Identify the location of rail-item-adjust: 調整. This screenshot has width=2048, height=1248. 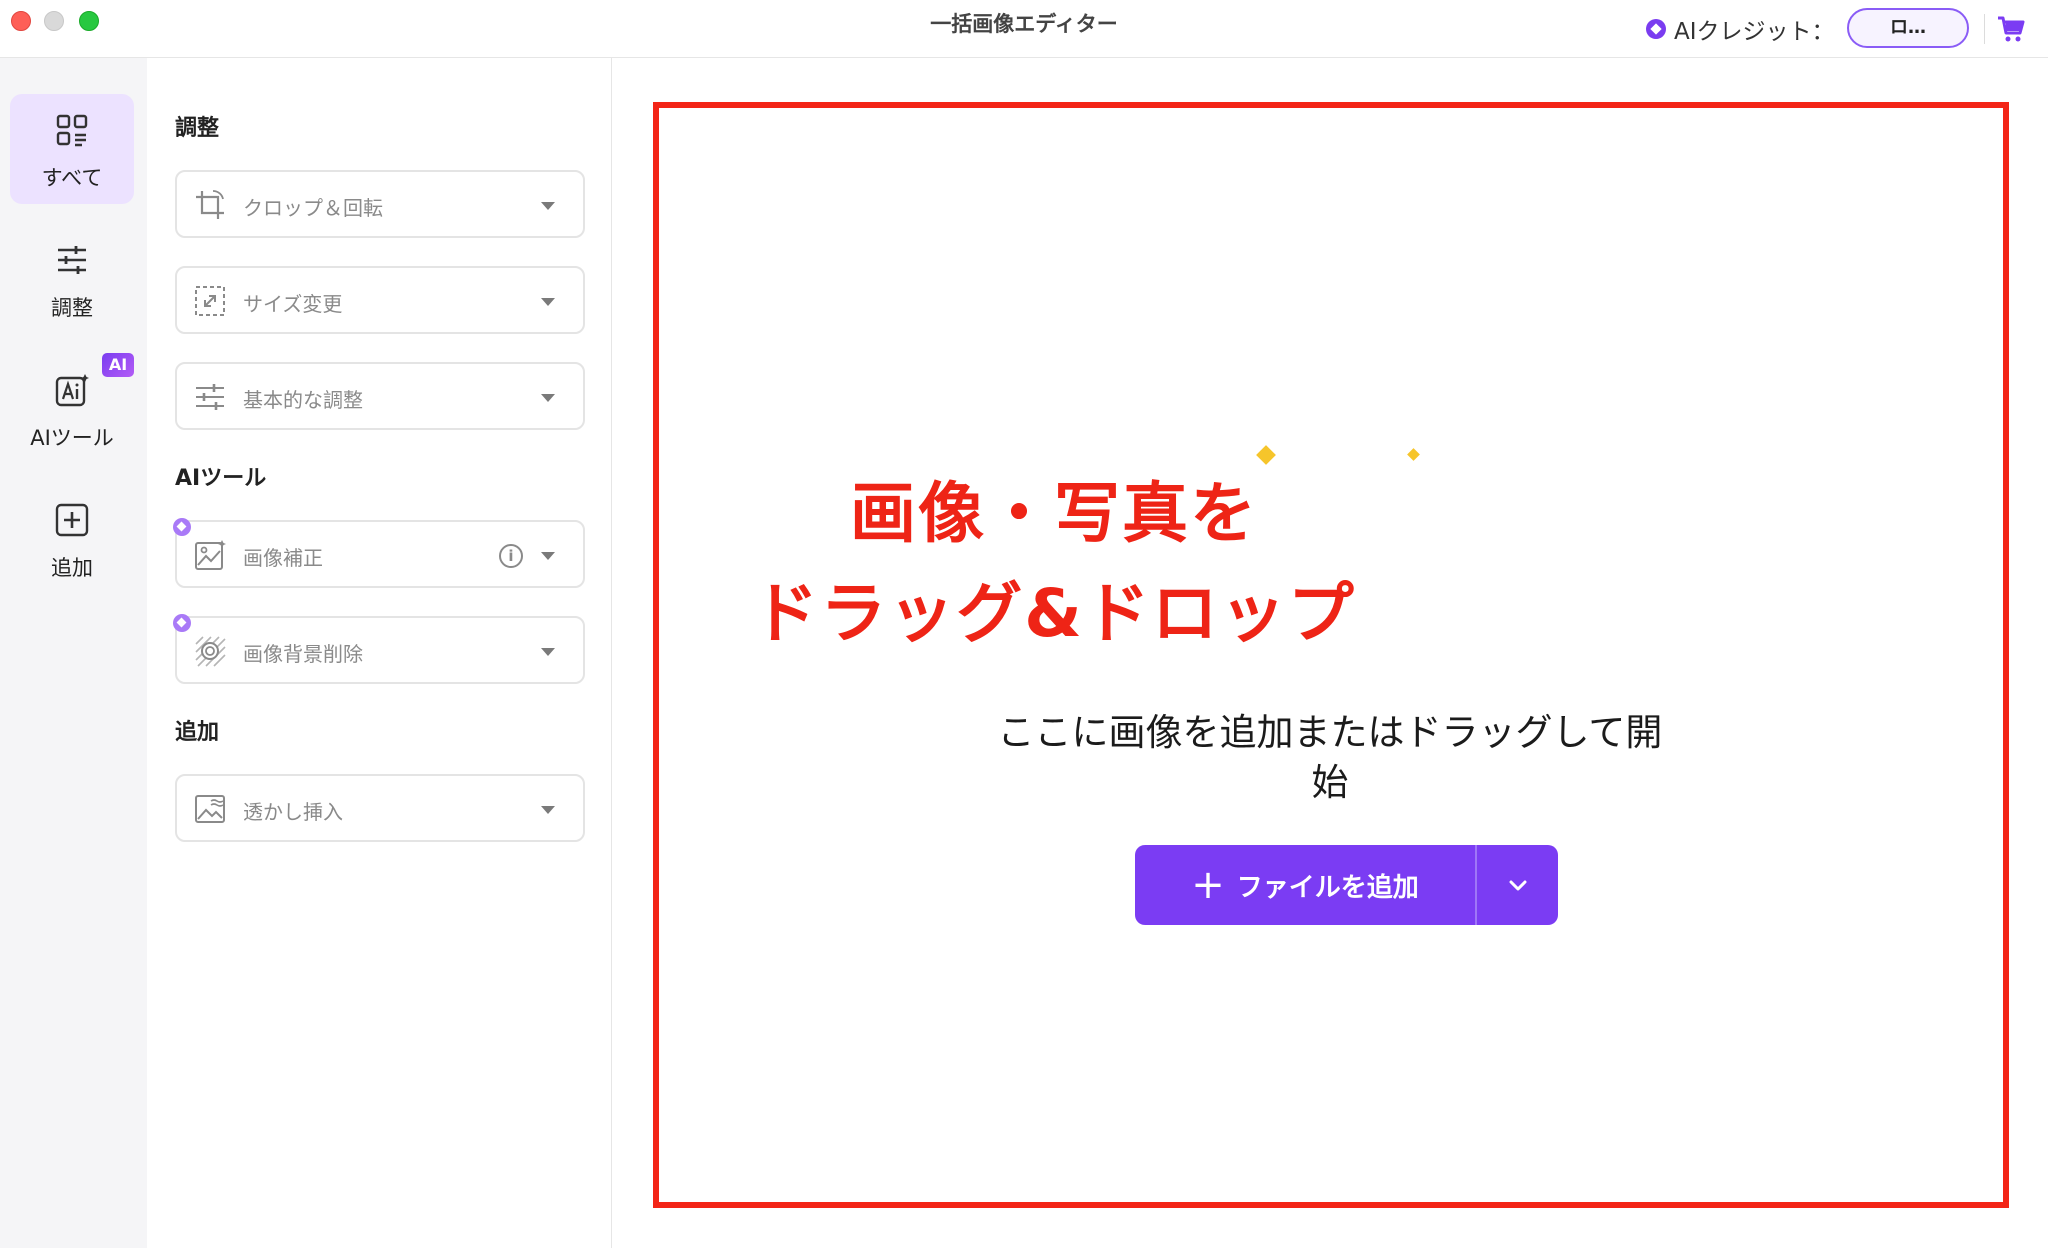
(72, 279).